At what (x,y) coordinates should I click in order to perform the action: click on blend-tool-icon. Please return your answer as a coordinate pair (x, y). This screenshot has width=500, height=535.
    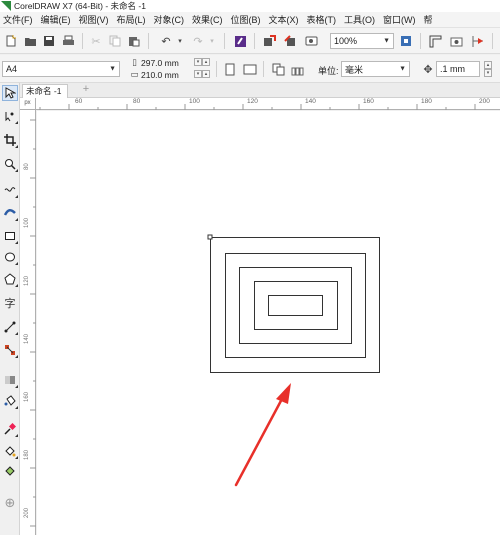
    Looking at the image, I should click on (10, 350).